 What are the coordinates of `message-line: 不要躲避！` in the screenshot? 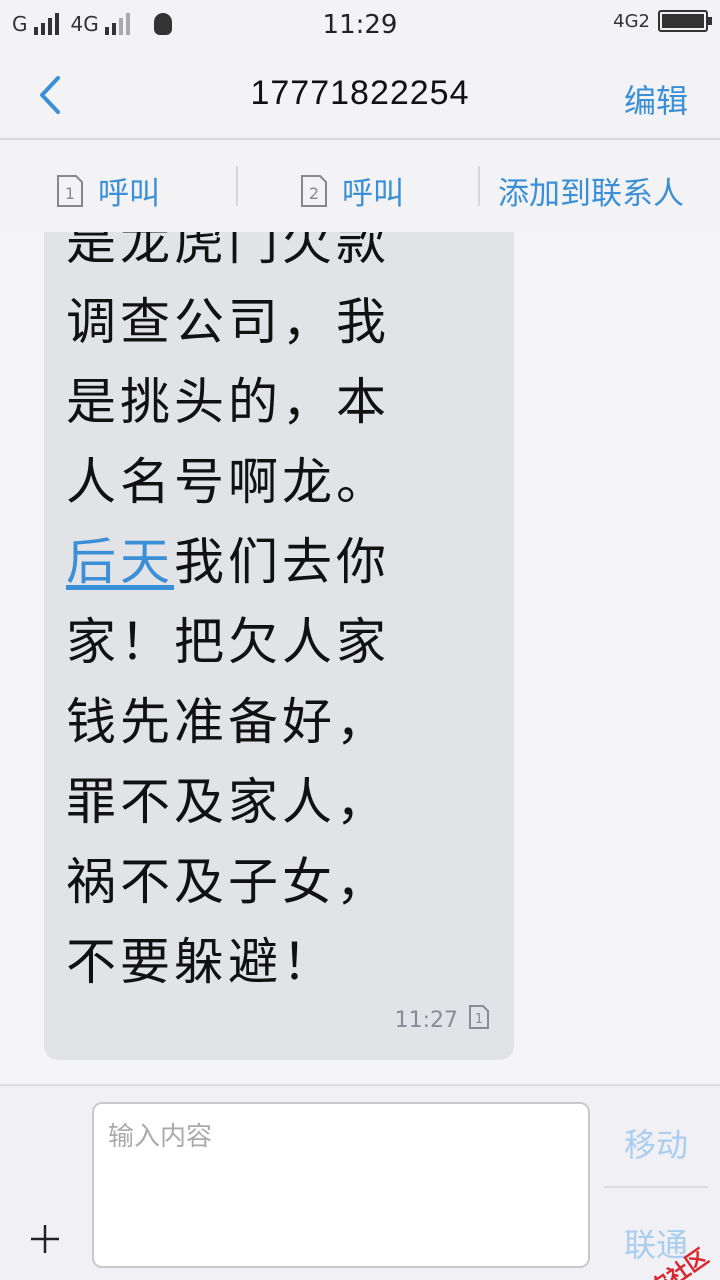 It's located at (201, 962).